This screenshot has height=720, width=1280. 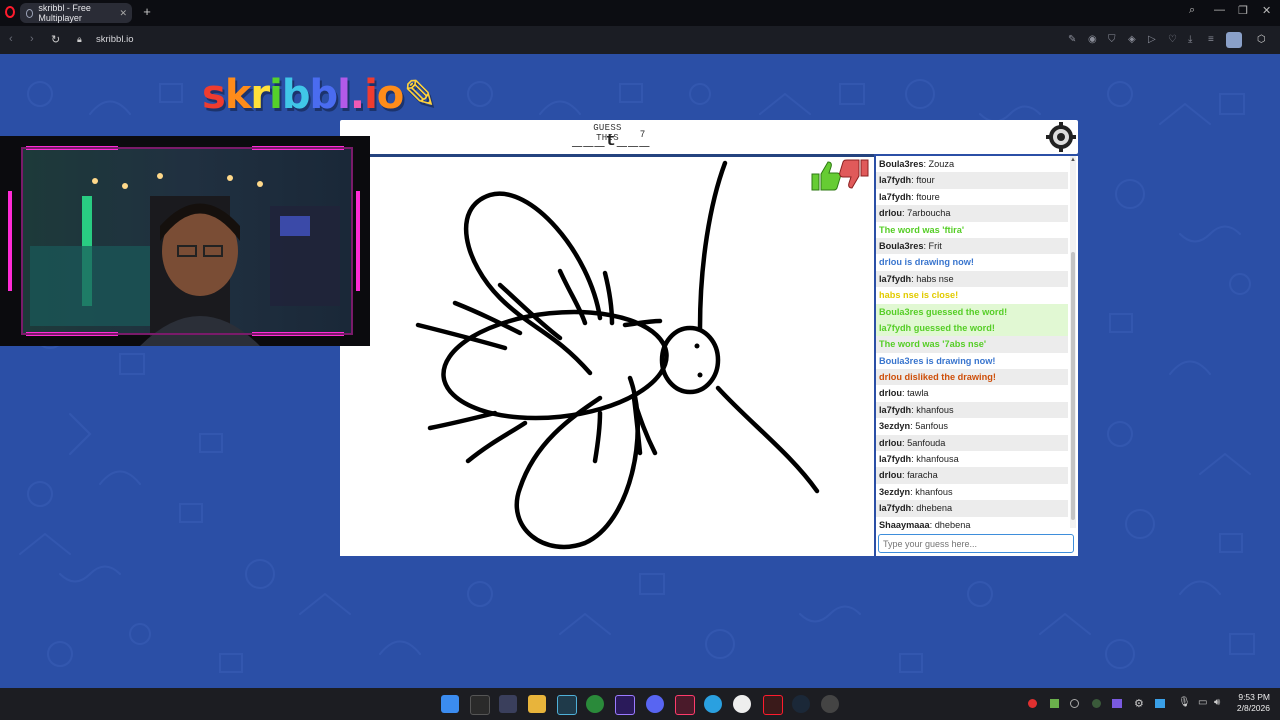 What do you see at coordinates (773, 705) in the screenshot?
I see `opera-icon` at bounding box center [773, 705].